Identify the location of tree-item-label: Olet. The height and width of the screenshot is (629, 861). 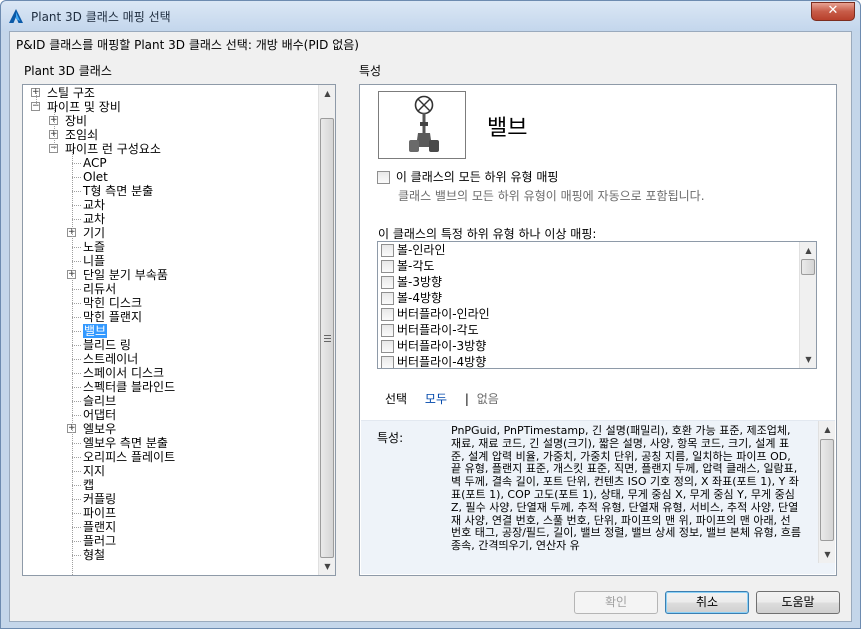
(95, 177).